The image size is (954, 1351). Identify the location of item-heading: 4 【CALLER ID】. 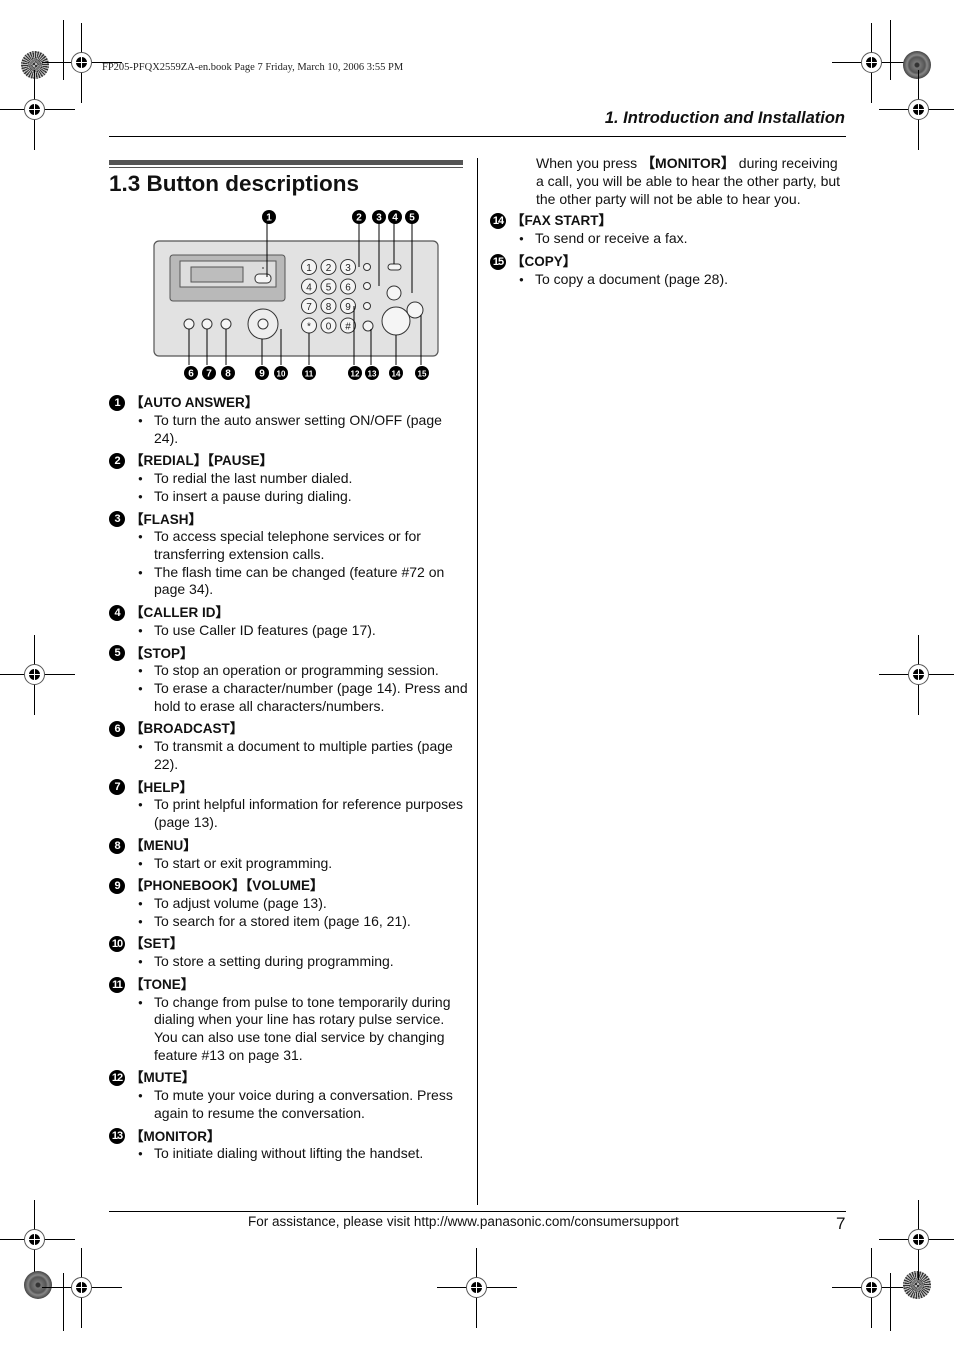
(289, 613).